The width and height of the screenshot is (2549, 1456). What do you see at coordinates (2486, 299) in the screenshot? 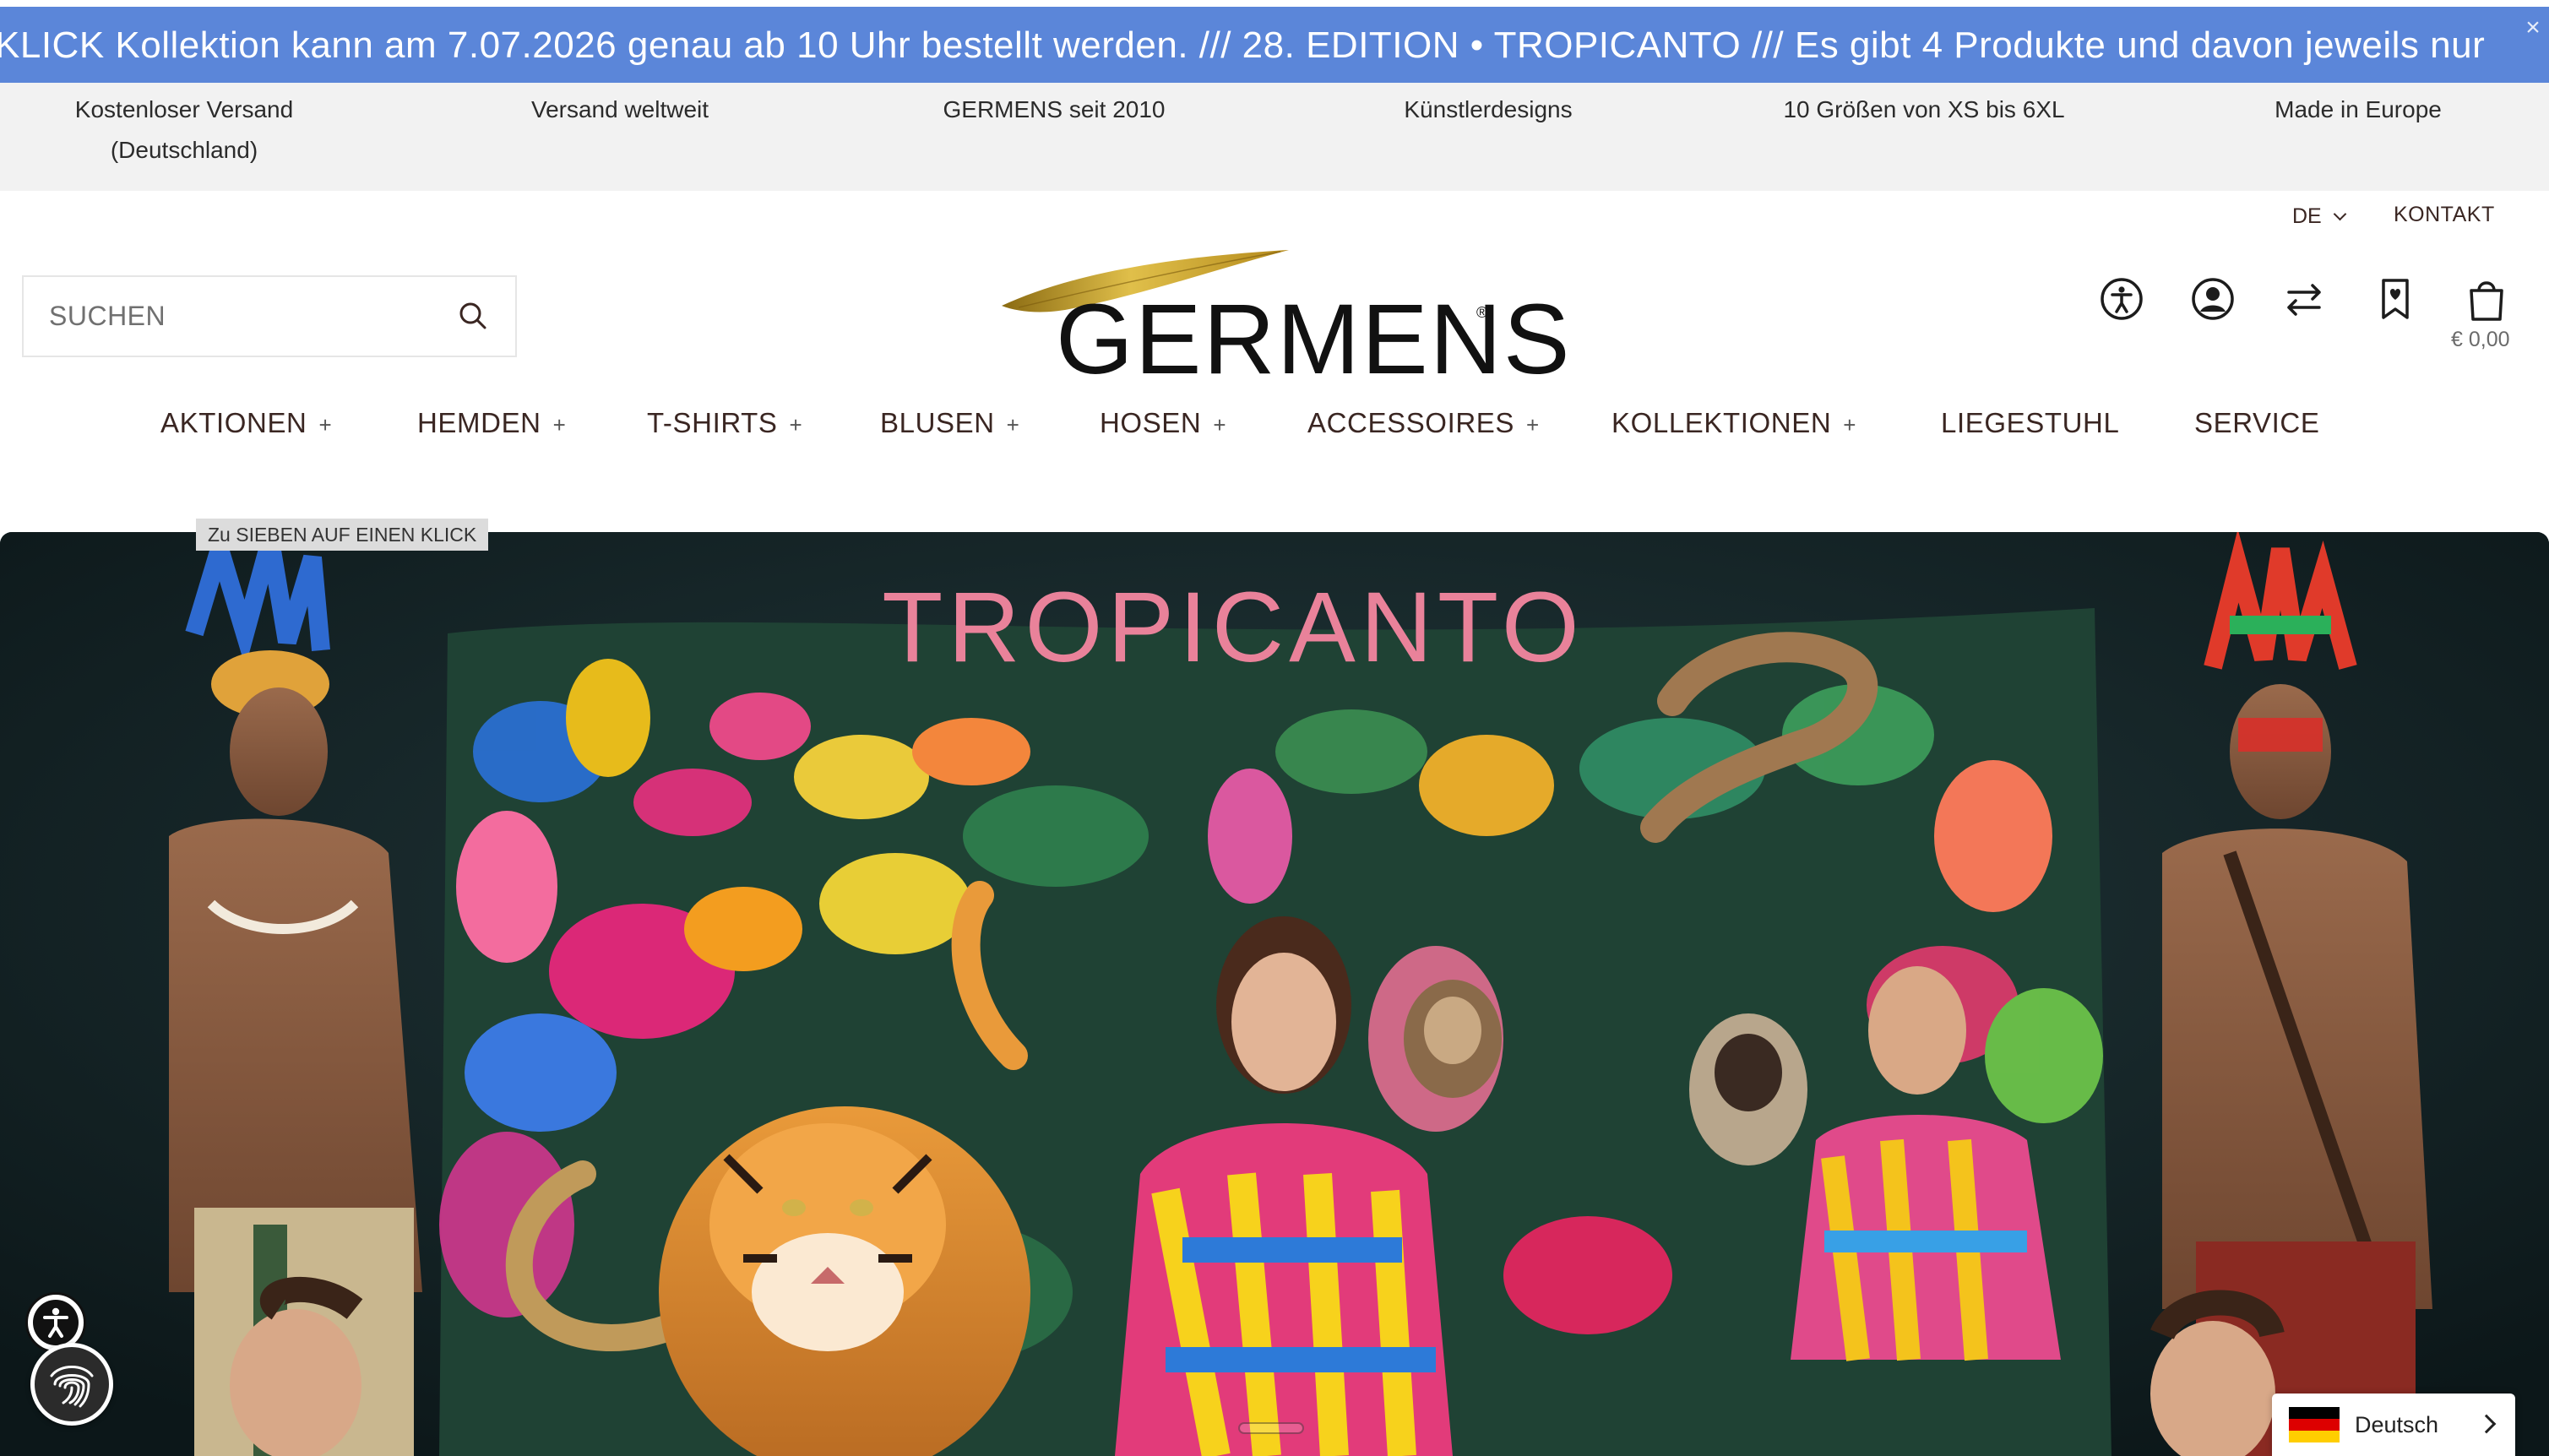
I see `cart-icon` at bounding box center [2486, 299].